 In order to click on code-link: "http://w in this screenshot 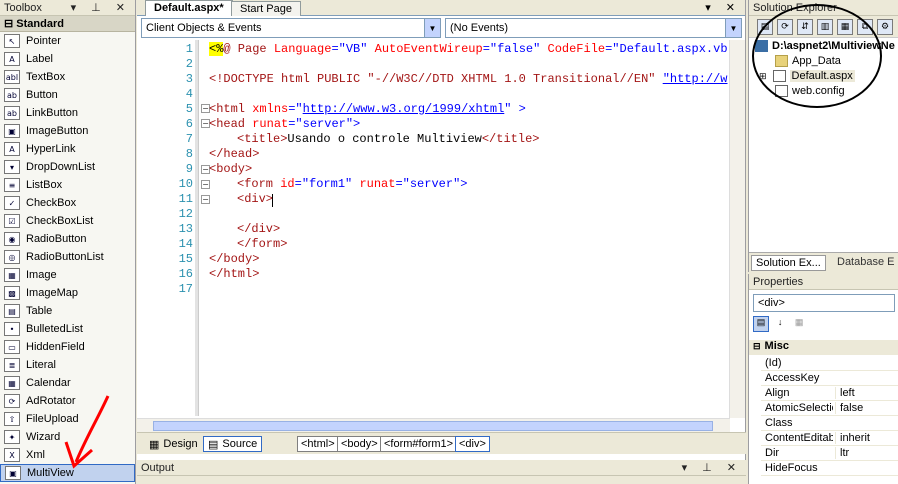, I will do `click(695, 79)`.